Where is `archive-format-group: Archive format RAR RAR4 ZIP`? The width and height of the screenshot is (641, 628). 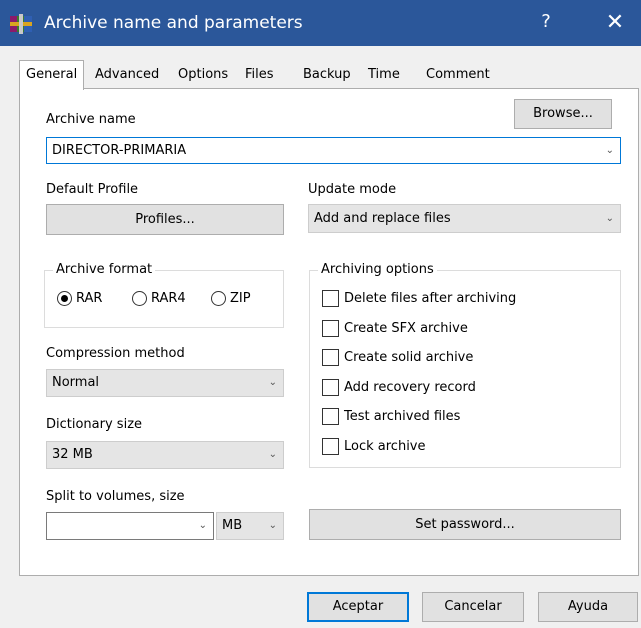
archive-format-group: Archive format RAR RAR4 ZIP is located at coordinates (164, 295).